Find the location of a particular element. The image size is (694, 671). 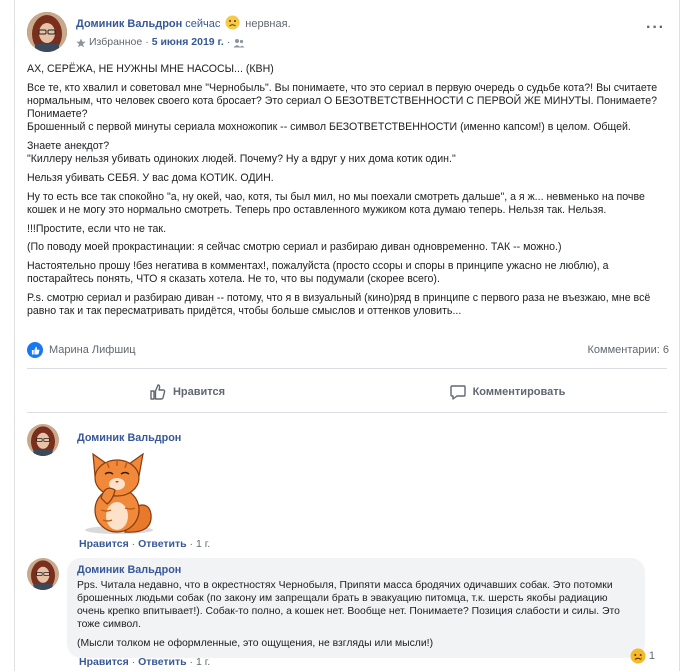

comment-button: Комментировать is located at coordinates (507, 392).